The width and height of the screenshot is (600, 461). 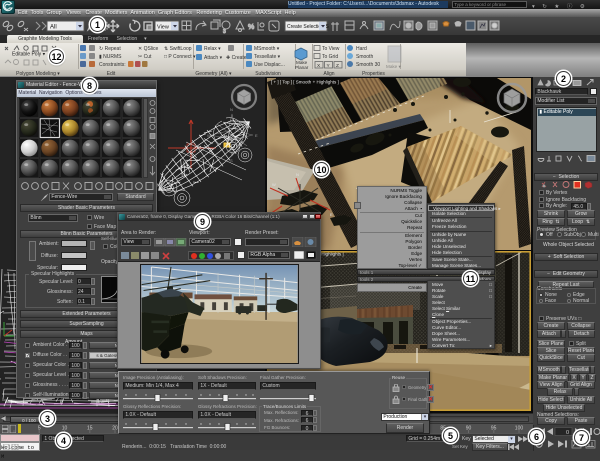 I want to click on svg-text: Z, so click(x=337, y=66).